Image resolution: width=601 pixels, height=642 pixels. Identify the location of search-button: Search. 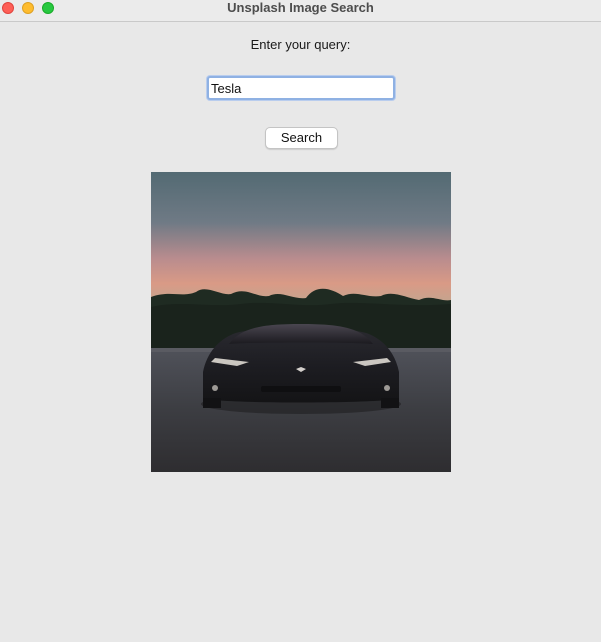
(301, 138).